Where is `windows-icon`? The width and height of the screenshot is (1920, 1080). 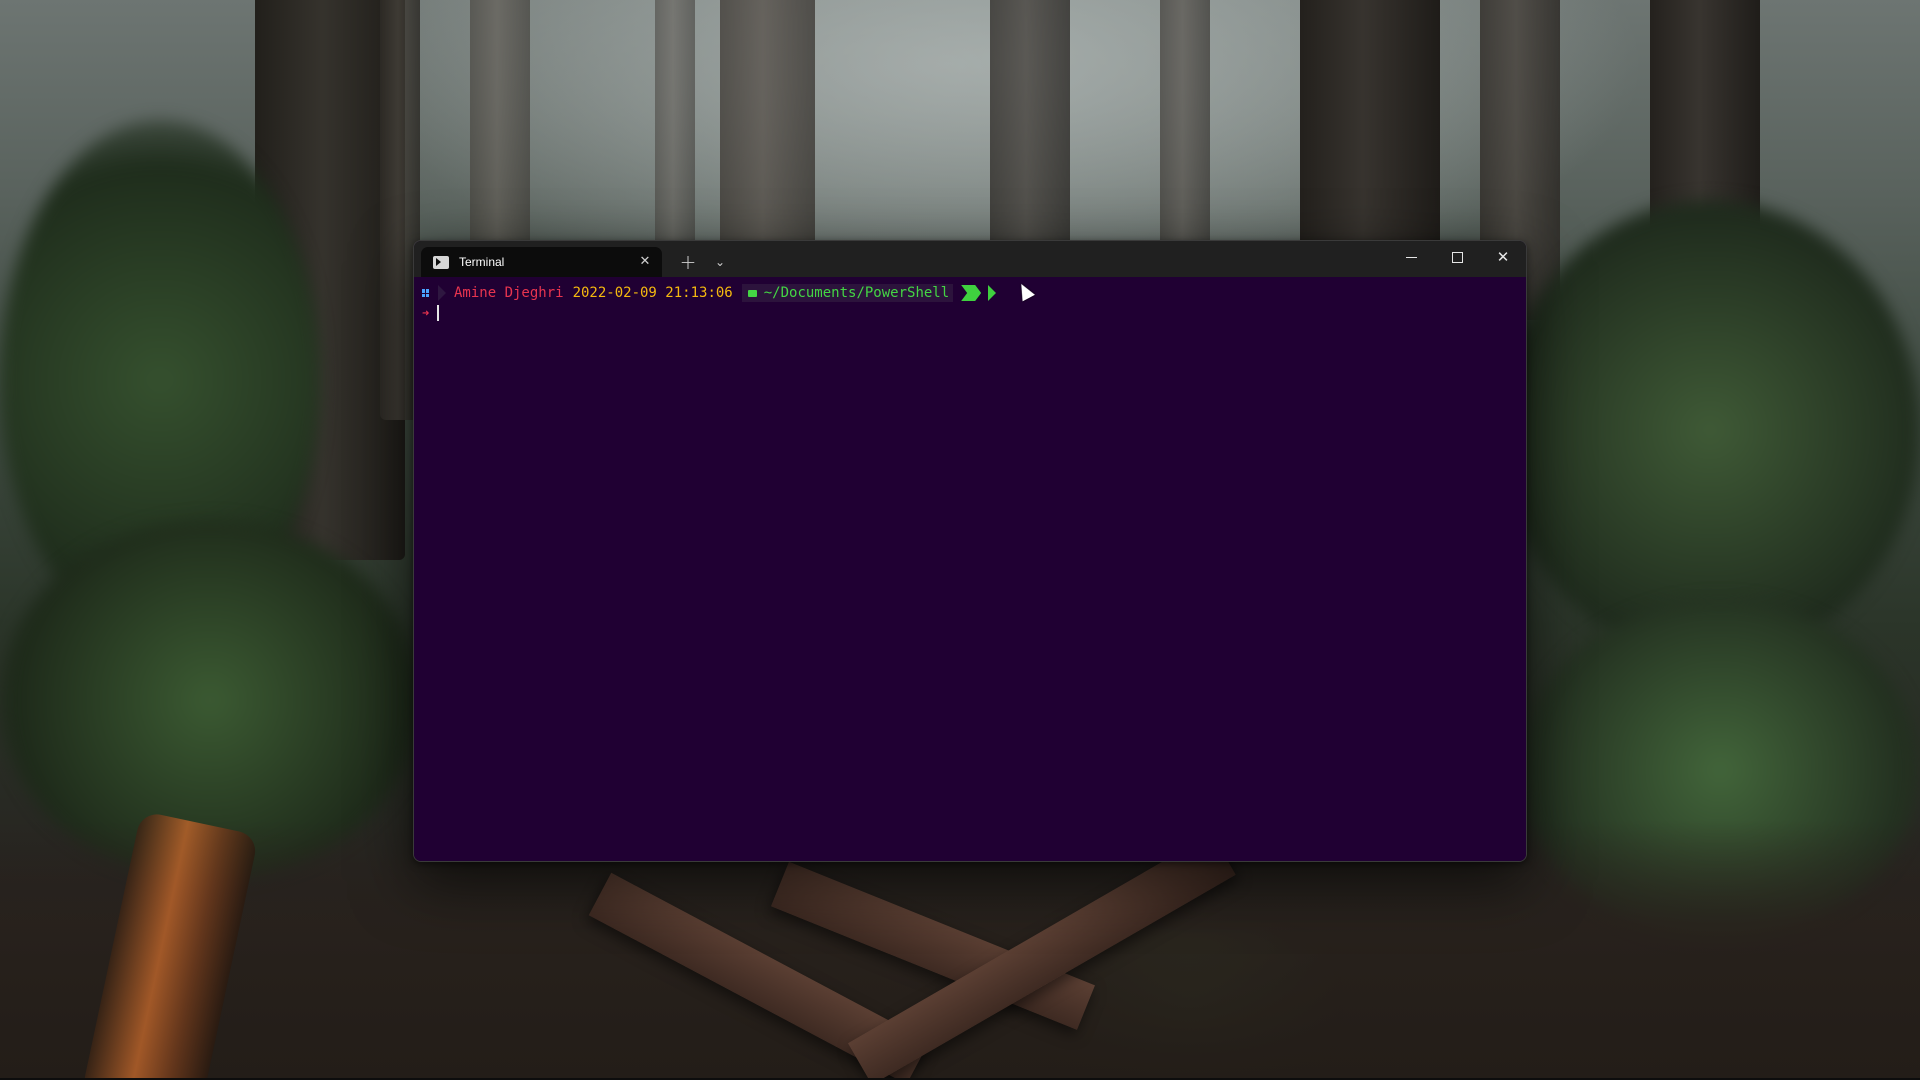
windows-icon is located at coordinates (426, 293).